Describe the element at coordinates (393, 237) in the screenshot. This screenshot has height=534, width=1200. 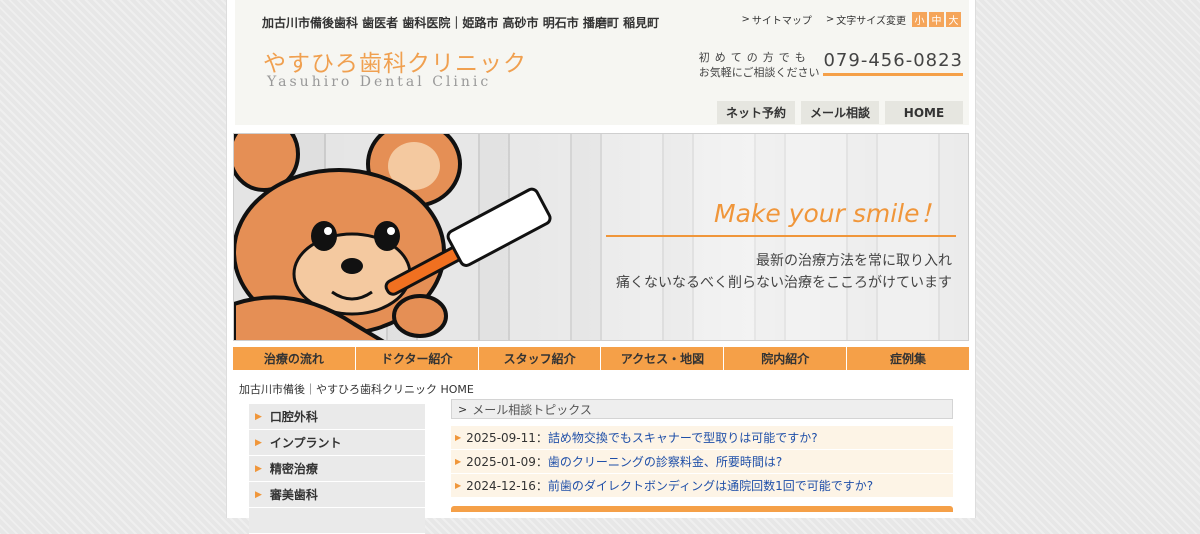
I see `mouse-mascot-illustration` at that location.